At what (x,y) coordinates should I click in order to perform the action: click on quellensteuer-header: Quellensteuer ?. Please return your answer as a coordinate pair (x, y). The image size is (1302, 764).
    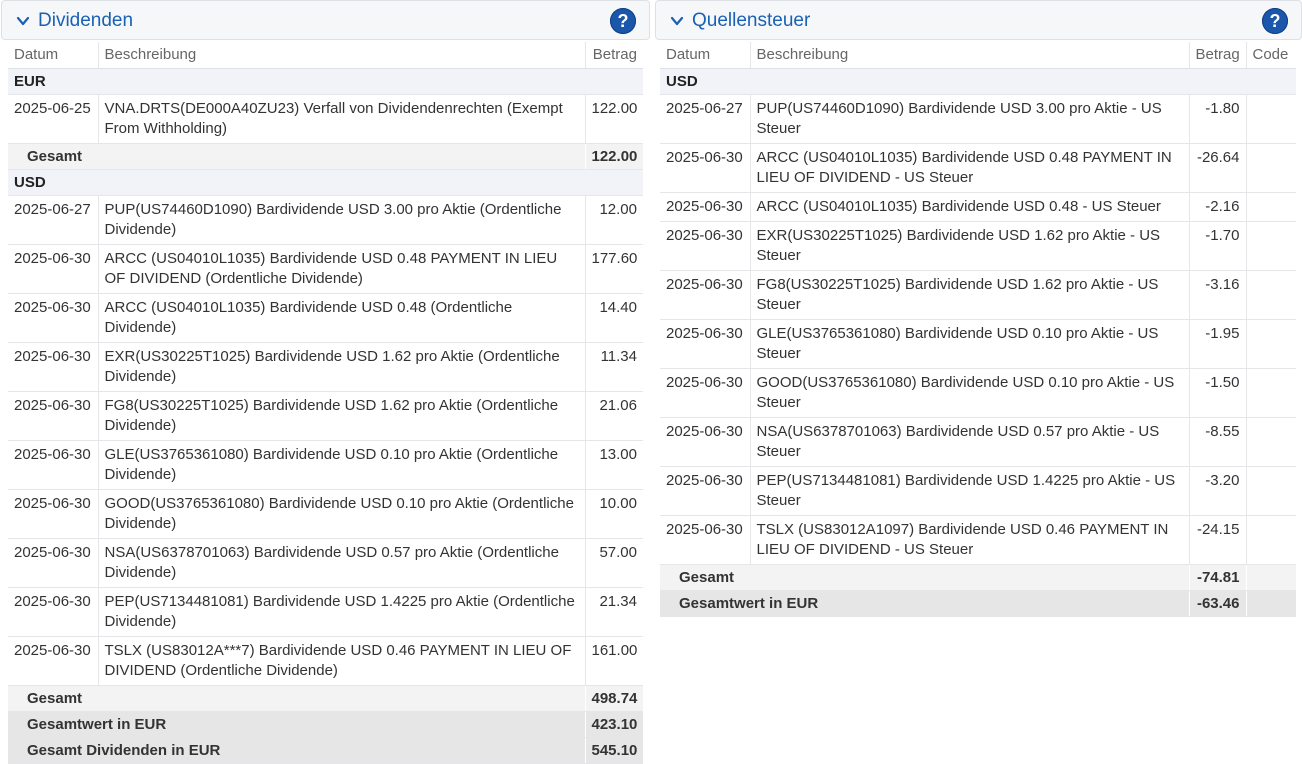
    Looking at the image, I should click on (978, 20).